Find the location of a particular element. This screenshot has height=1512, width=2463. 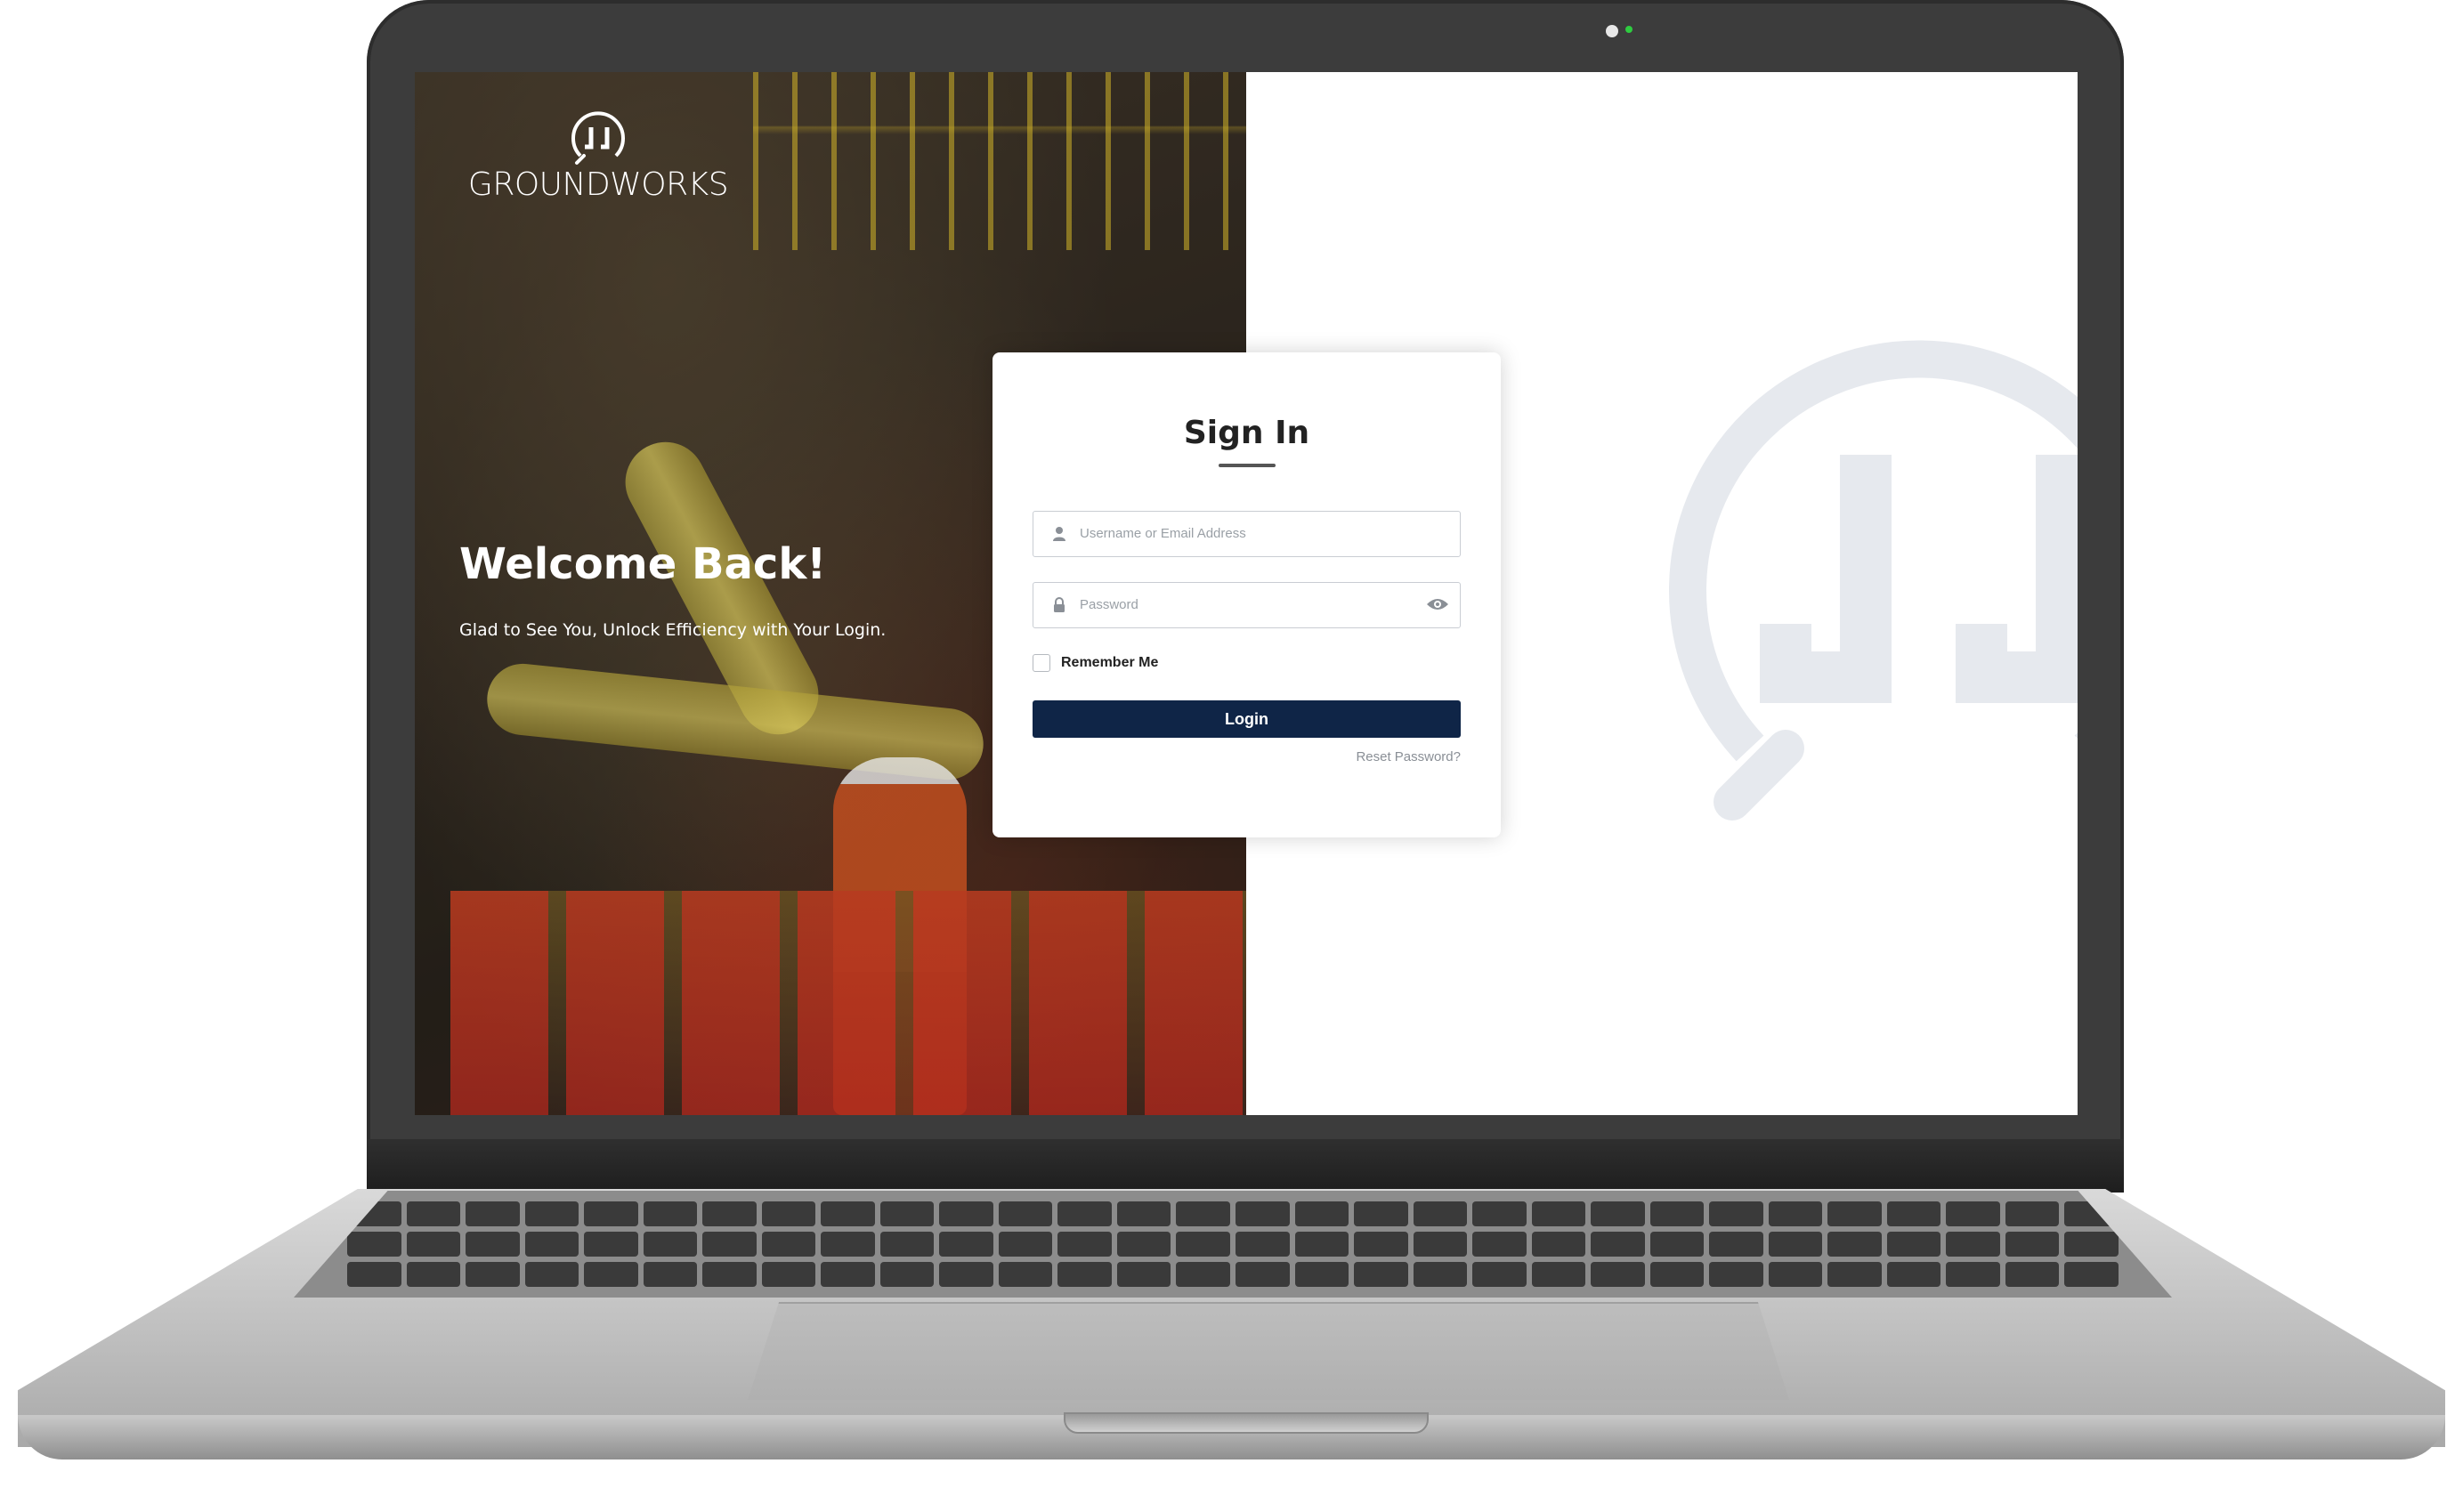

laptop-lid-notch is located at coordinates (1247, 1423).